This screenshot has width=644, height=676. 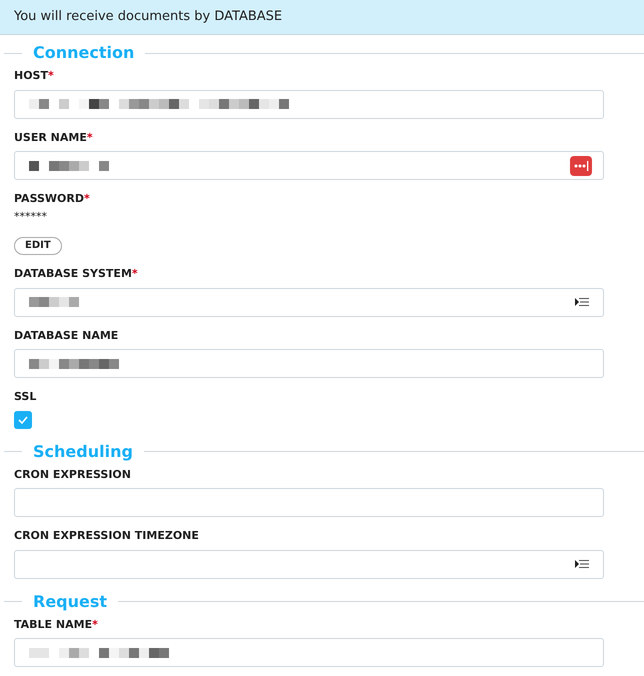 What do you see at coordinates (66, 336) in the screenshot?
I see `field-label: DATABASE NAME` at bounding box center [66, 336].